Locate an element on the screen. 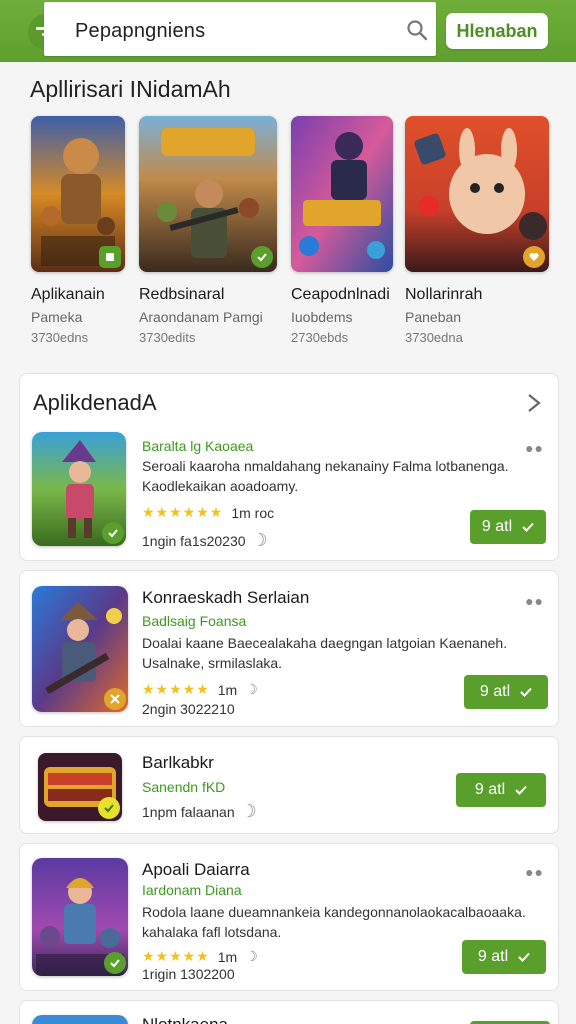 The image size is (576, 1024). featured-app-name: Aplikanain is located at coordinates (68, 294).